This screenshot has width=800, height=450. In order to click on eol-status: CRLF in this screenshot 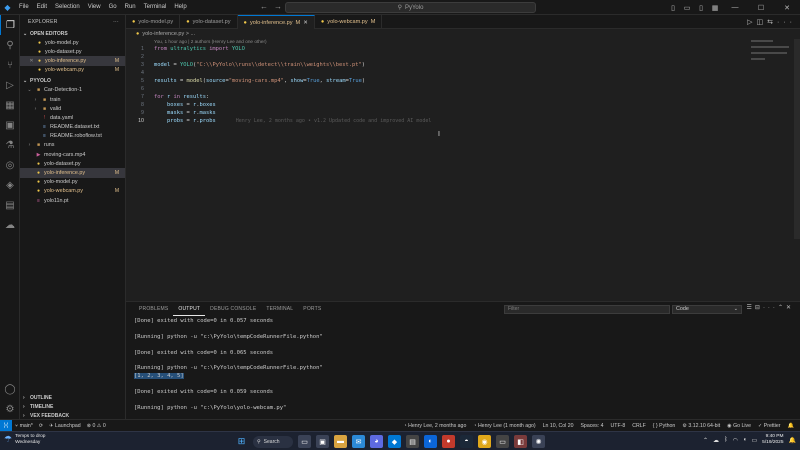, I will do `click(639, 426)`.